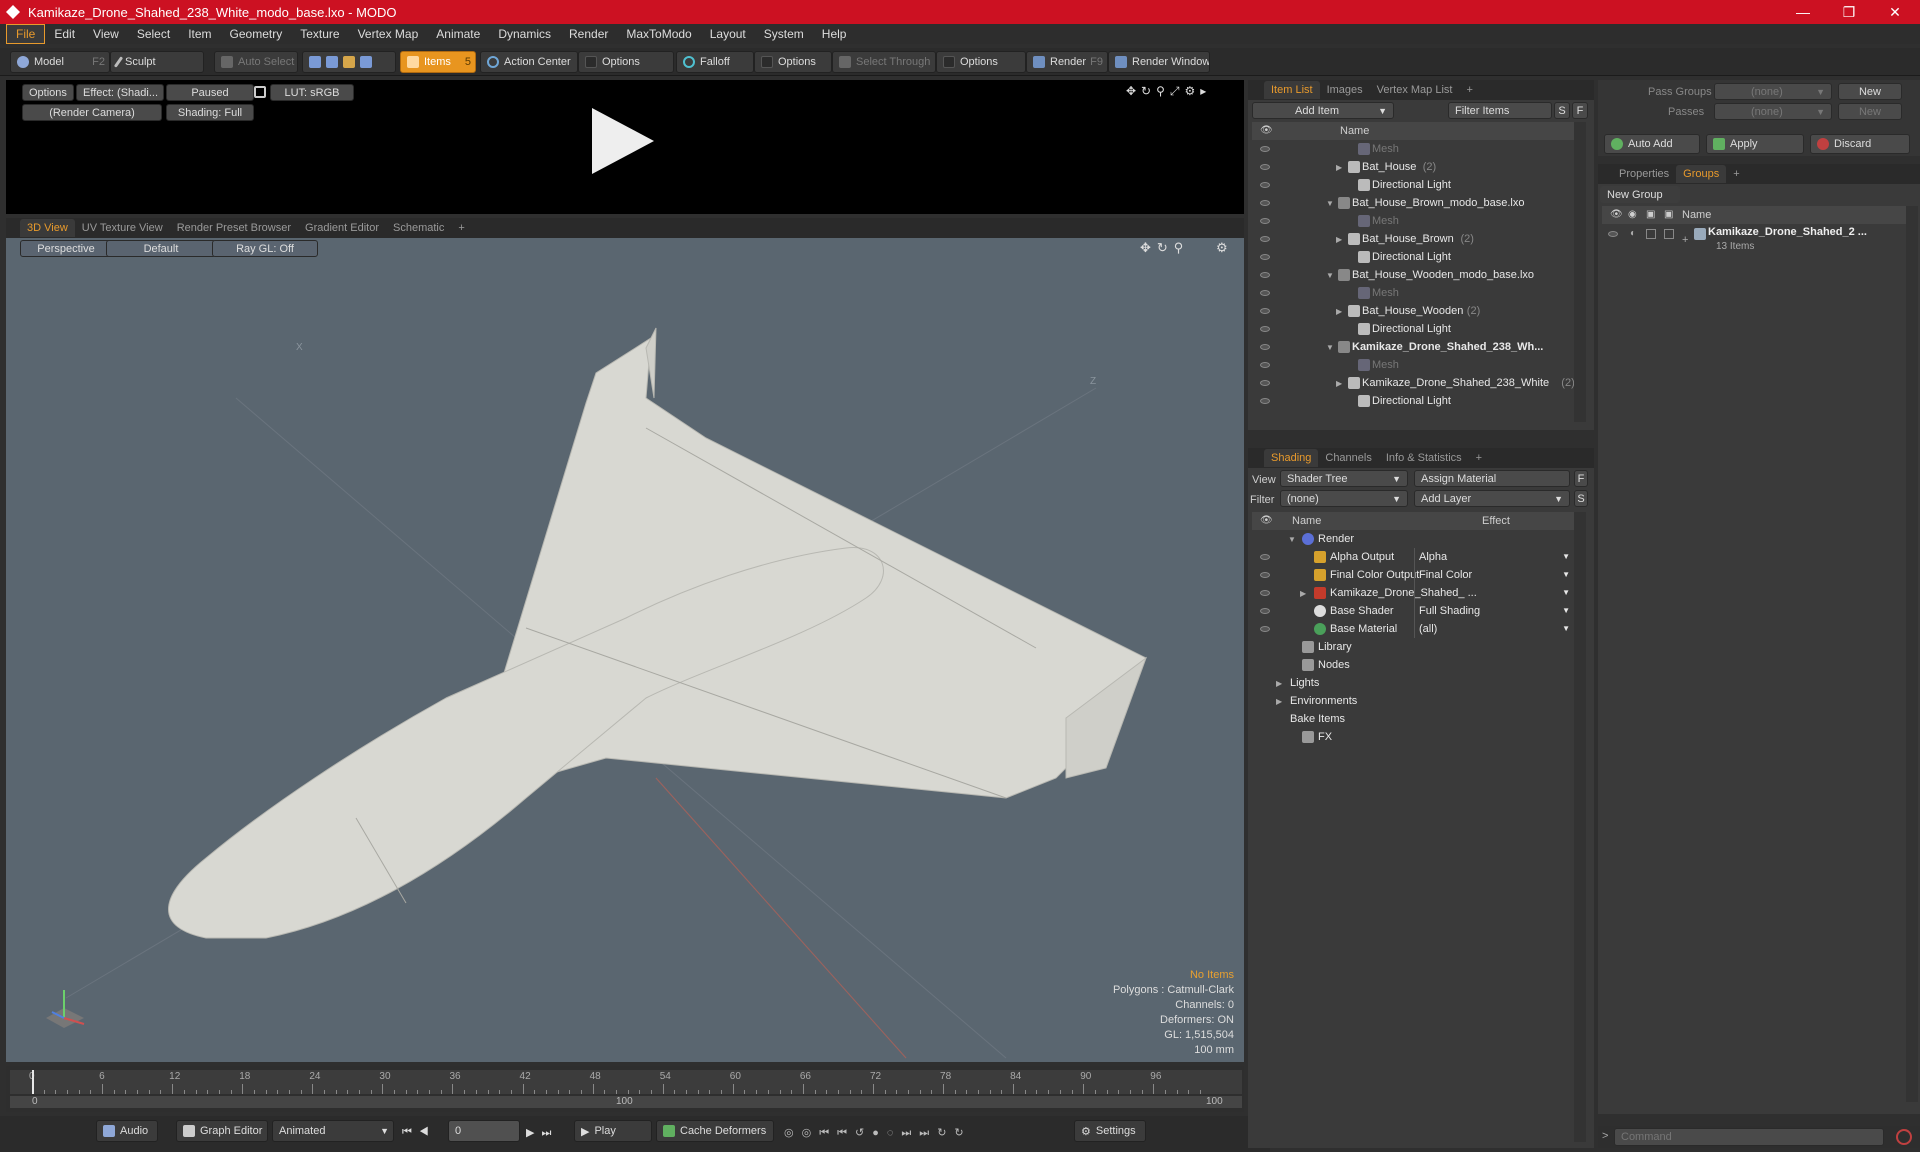 This screenshot has width=1920, height=1152. What do you see at coordinates (1110, 1131) in the screenshot?
I see `settings-button: ⚙ Settings` at bounding box center [1110, 1131].